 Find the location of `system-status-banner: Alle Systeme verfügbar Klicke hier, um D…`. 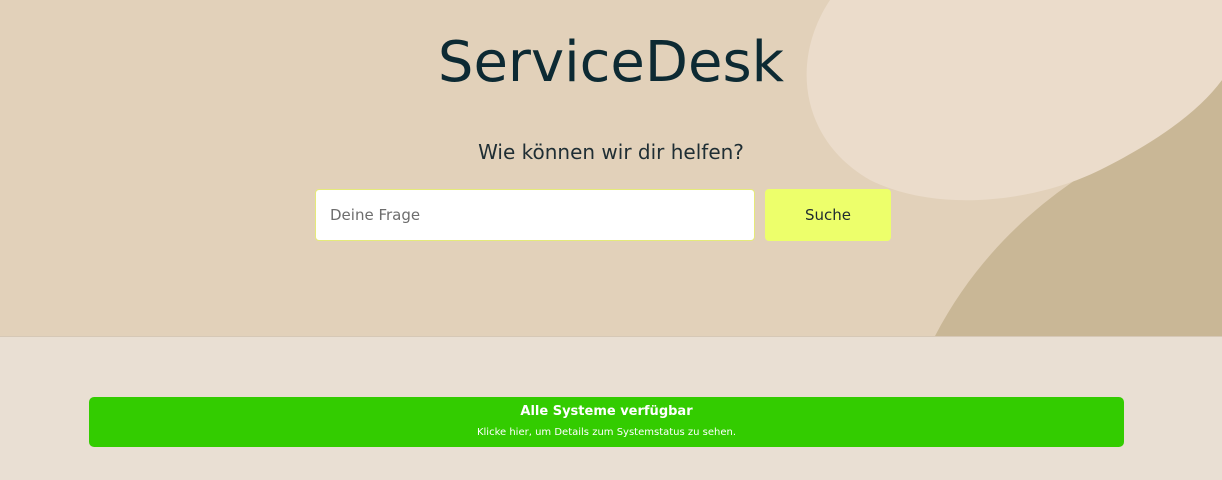

system-status-banner: Alle Systeme verfügbar Klicke hier, um D… is located at coordinates (606, 422).